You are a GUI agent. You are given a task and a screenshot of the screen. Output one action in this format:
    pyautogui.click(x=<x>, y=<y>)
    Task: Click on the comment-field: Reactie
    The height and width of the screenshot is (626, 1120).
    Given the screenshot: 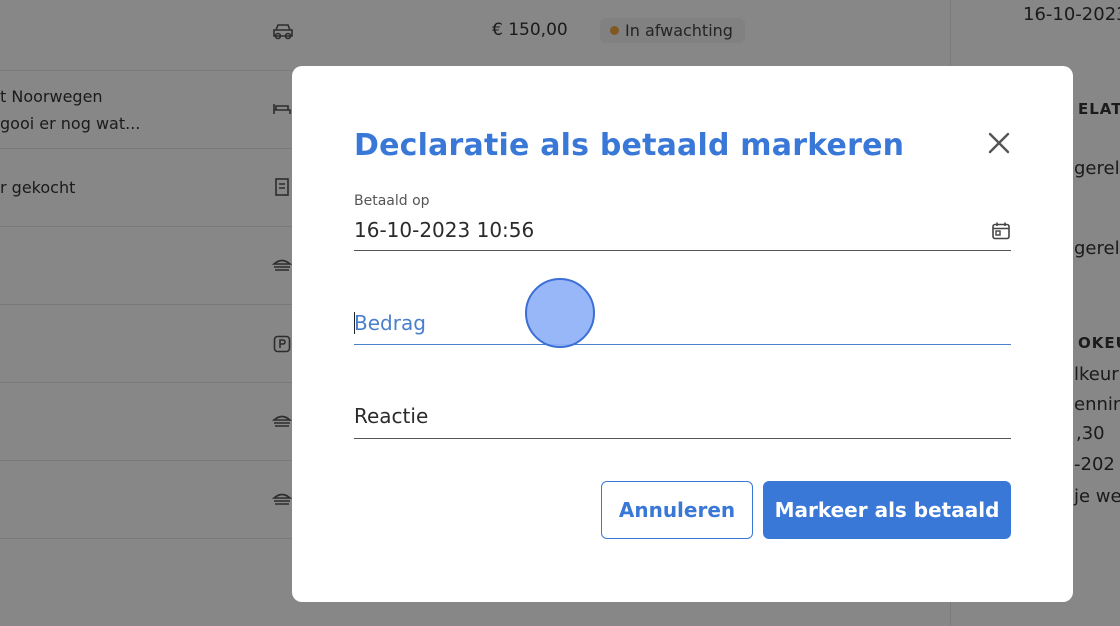 What is the action you would take?
    pyautogui.click(x=682, y=422)
    